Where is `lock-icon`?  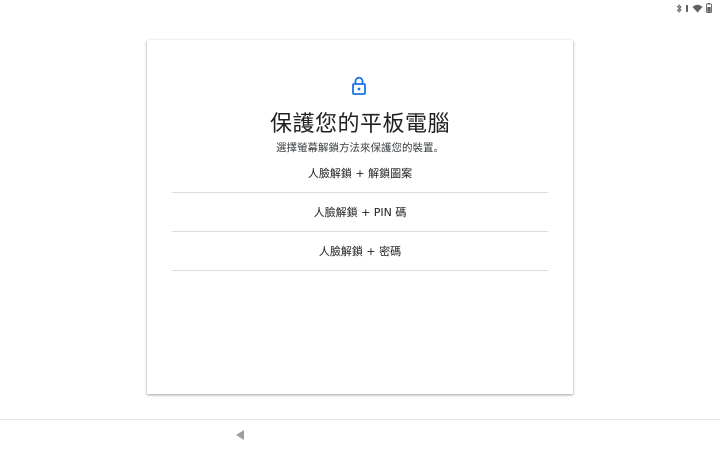
lock-icon is located at coordinates (359, 86).